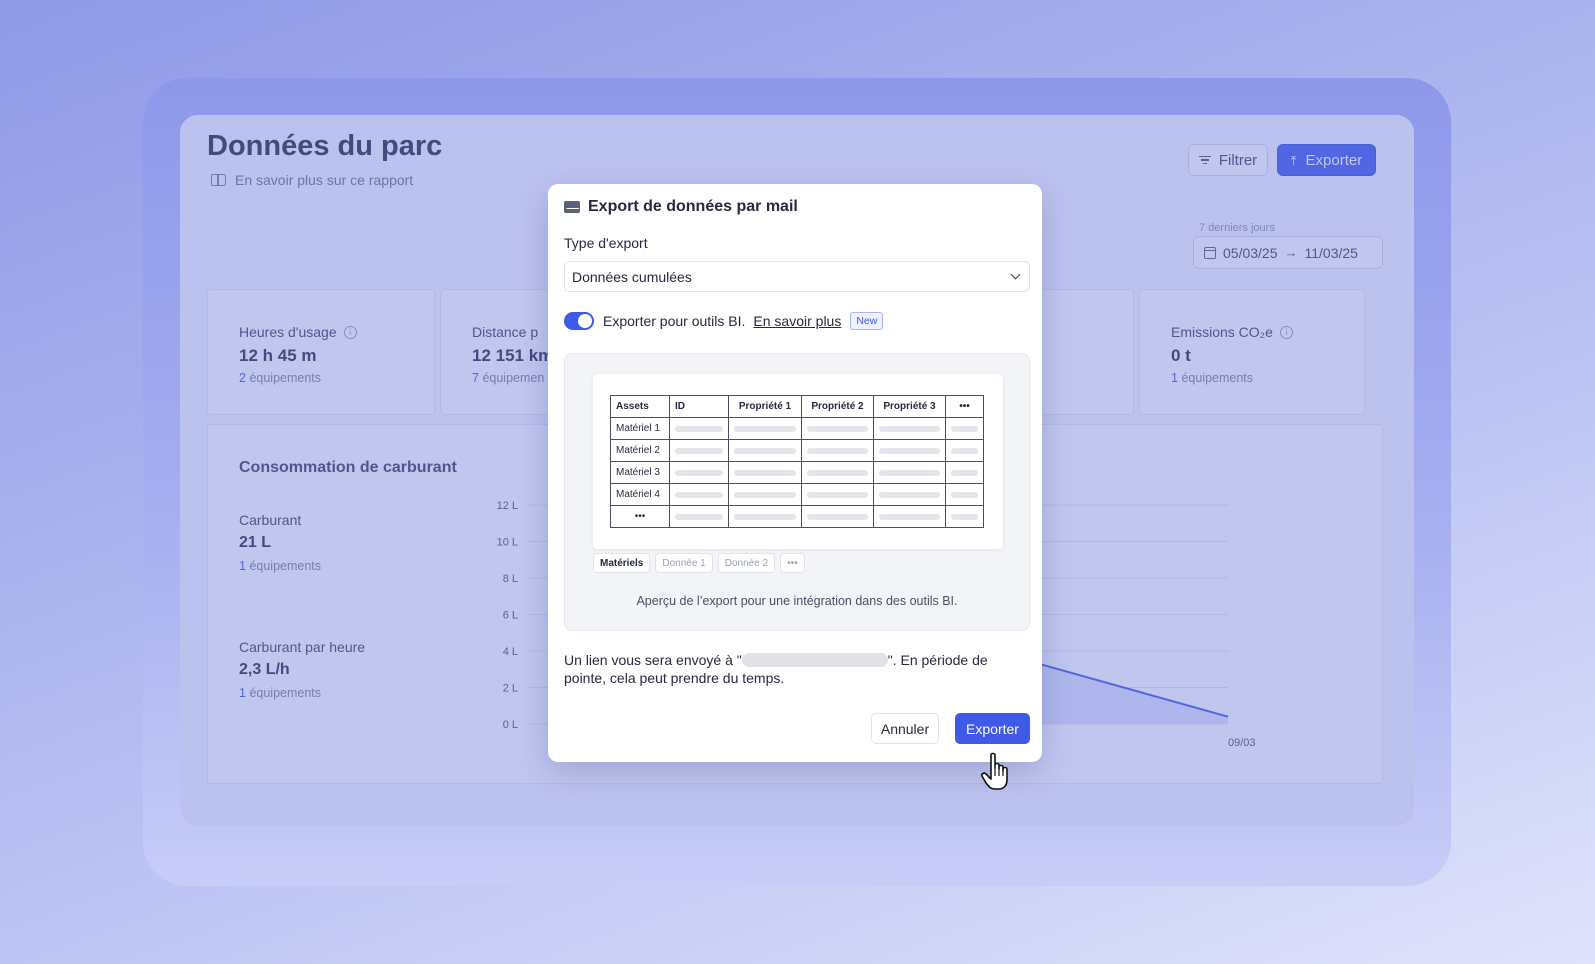  Describe the element at coordinates (797, 321) in the screenshot. I see `bi-learn-more-link: En savoir plus` at that location.